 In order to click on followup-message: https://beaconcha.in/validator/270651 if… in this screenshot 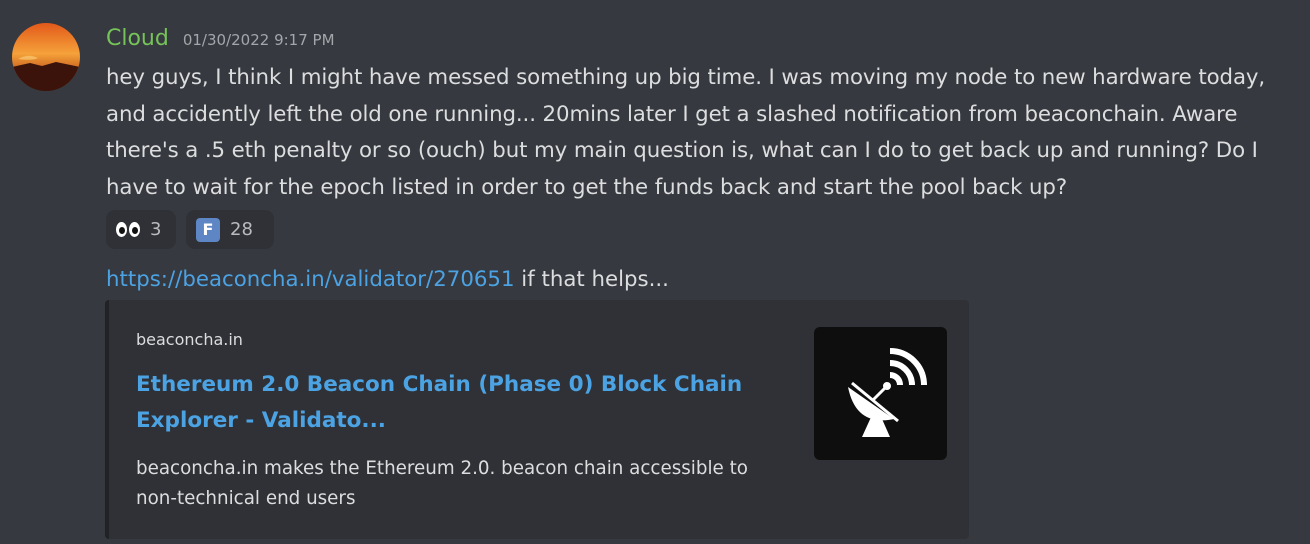, I will do `click(387, 280)`.